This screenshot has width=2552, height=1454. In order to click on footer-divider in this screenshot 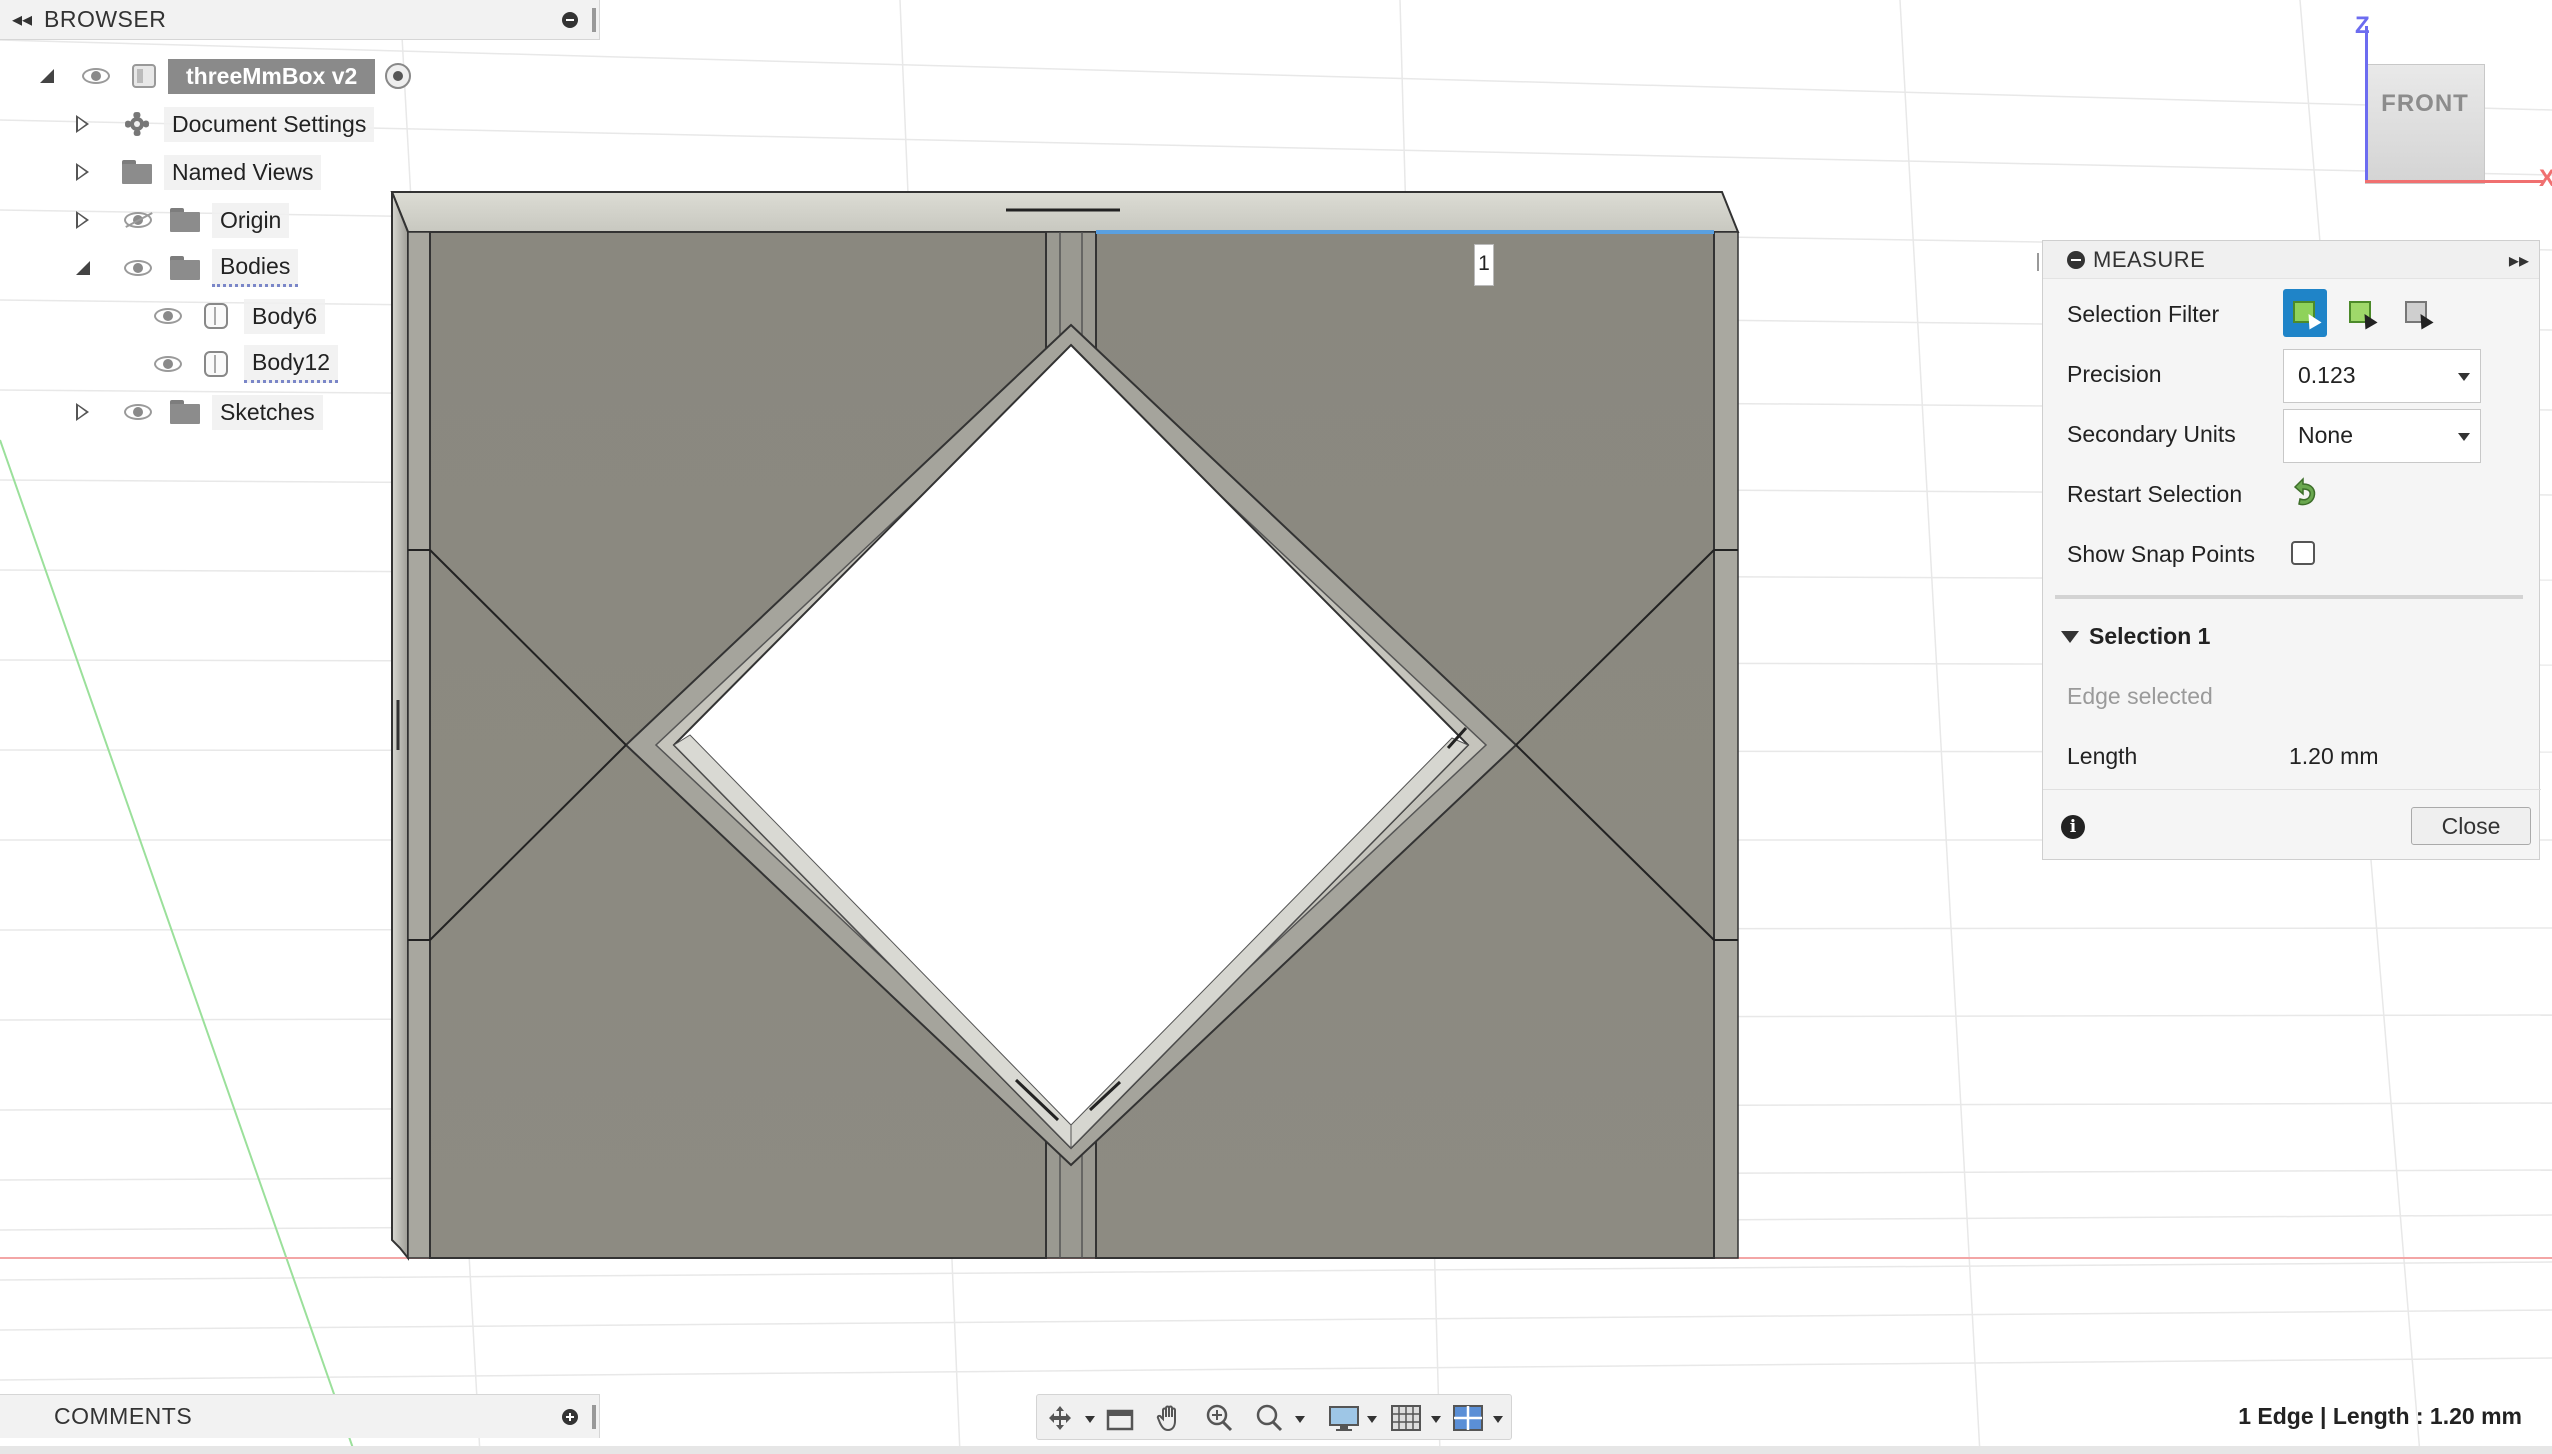, I will do `click(2292, 789)`.